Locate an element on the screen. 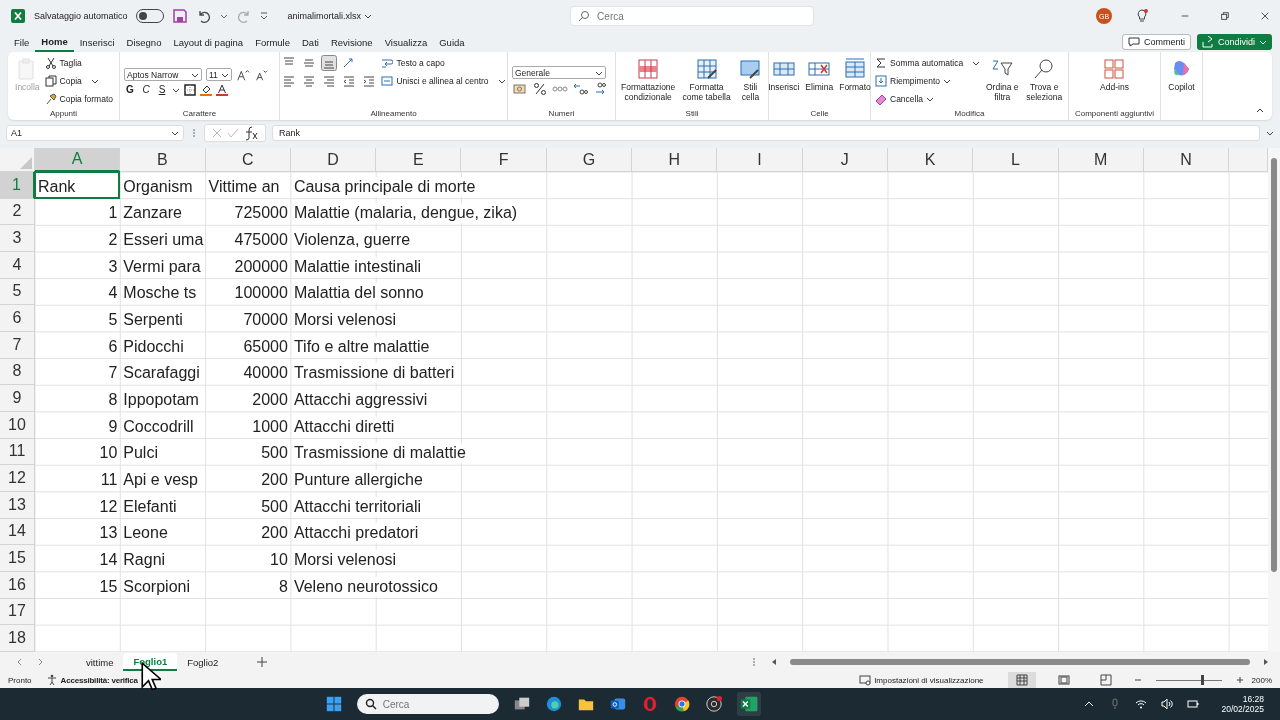 This screenshot has width=1280, height=720. row-header: 9 is located at coordinates (17, 398).